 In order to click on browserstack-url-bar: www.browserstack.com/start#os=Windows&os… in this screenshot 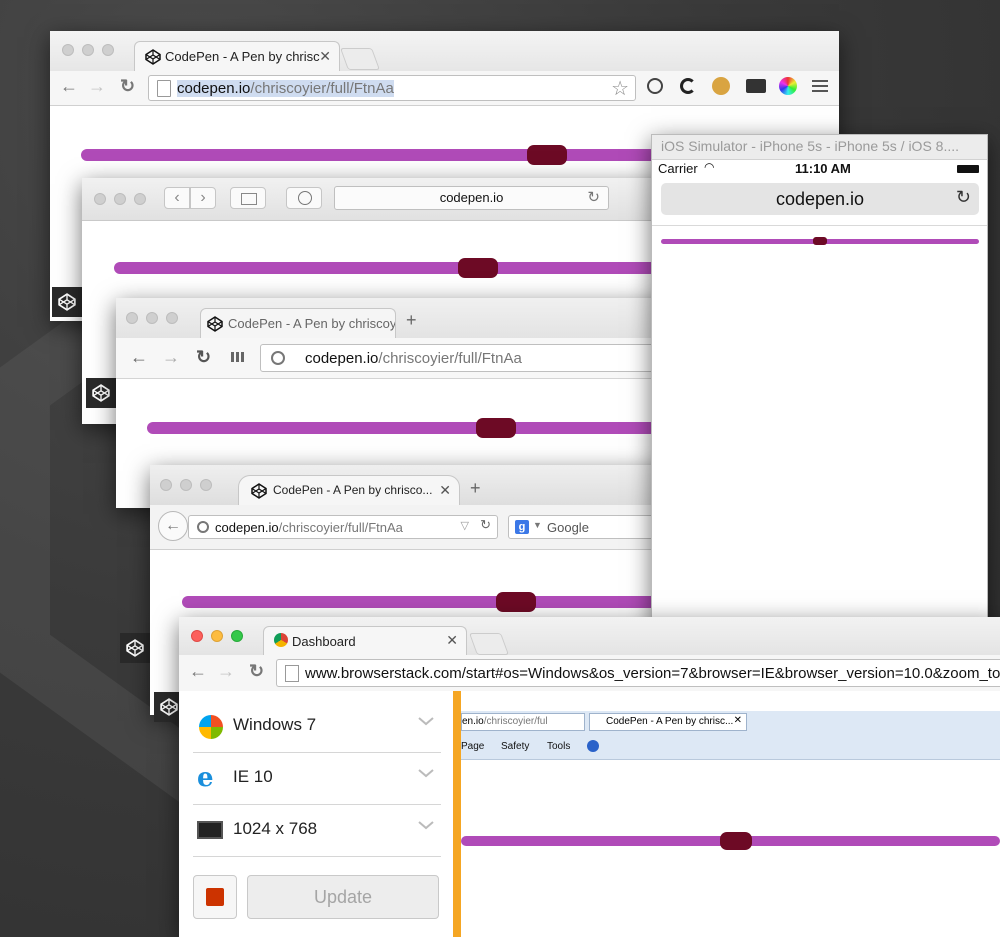, I will do `click(638, 673)`.